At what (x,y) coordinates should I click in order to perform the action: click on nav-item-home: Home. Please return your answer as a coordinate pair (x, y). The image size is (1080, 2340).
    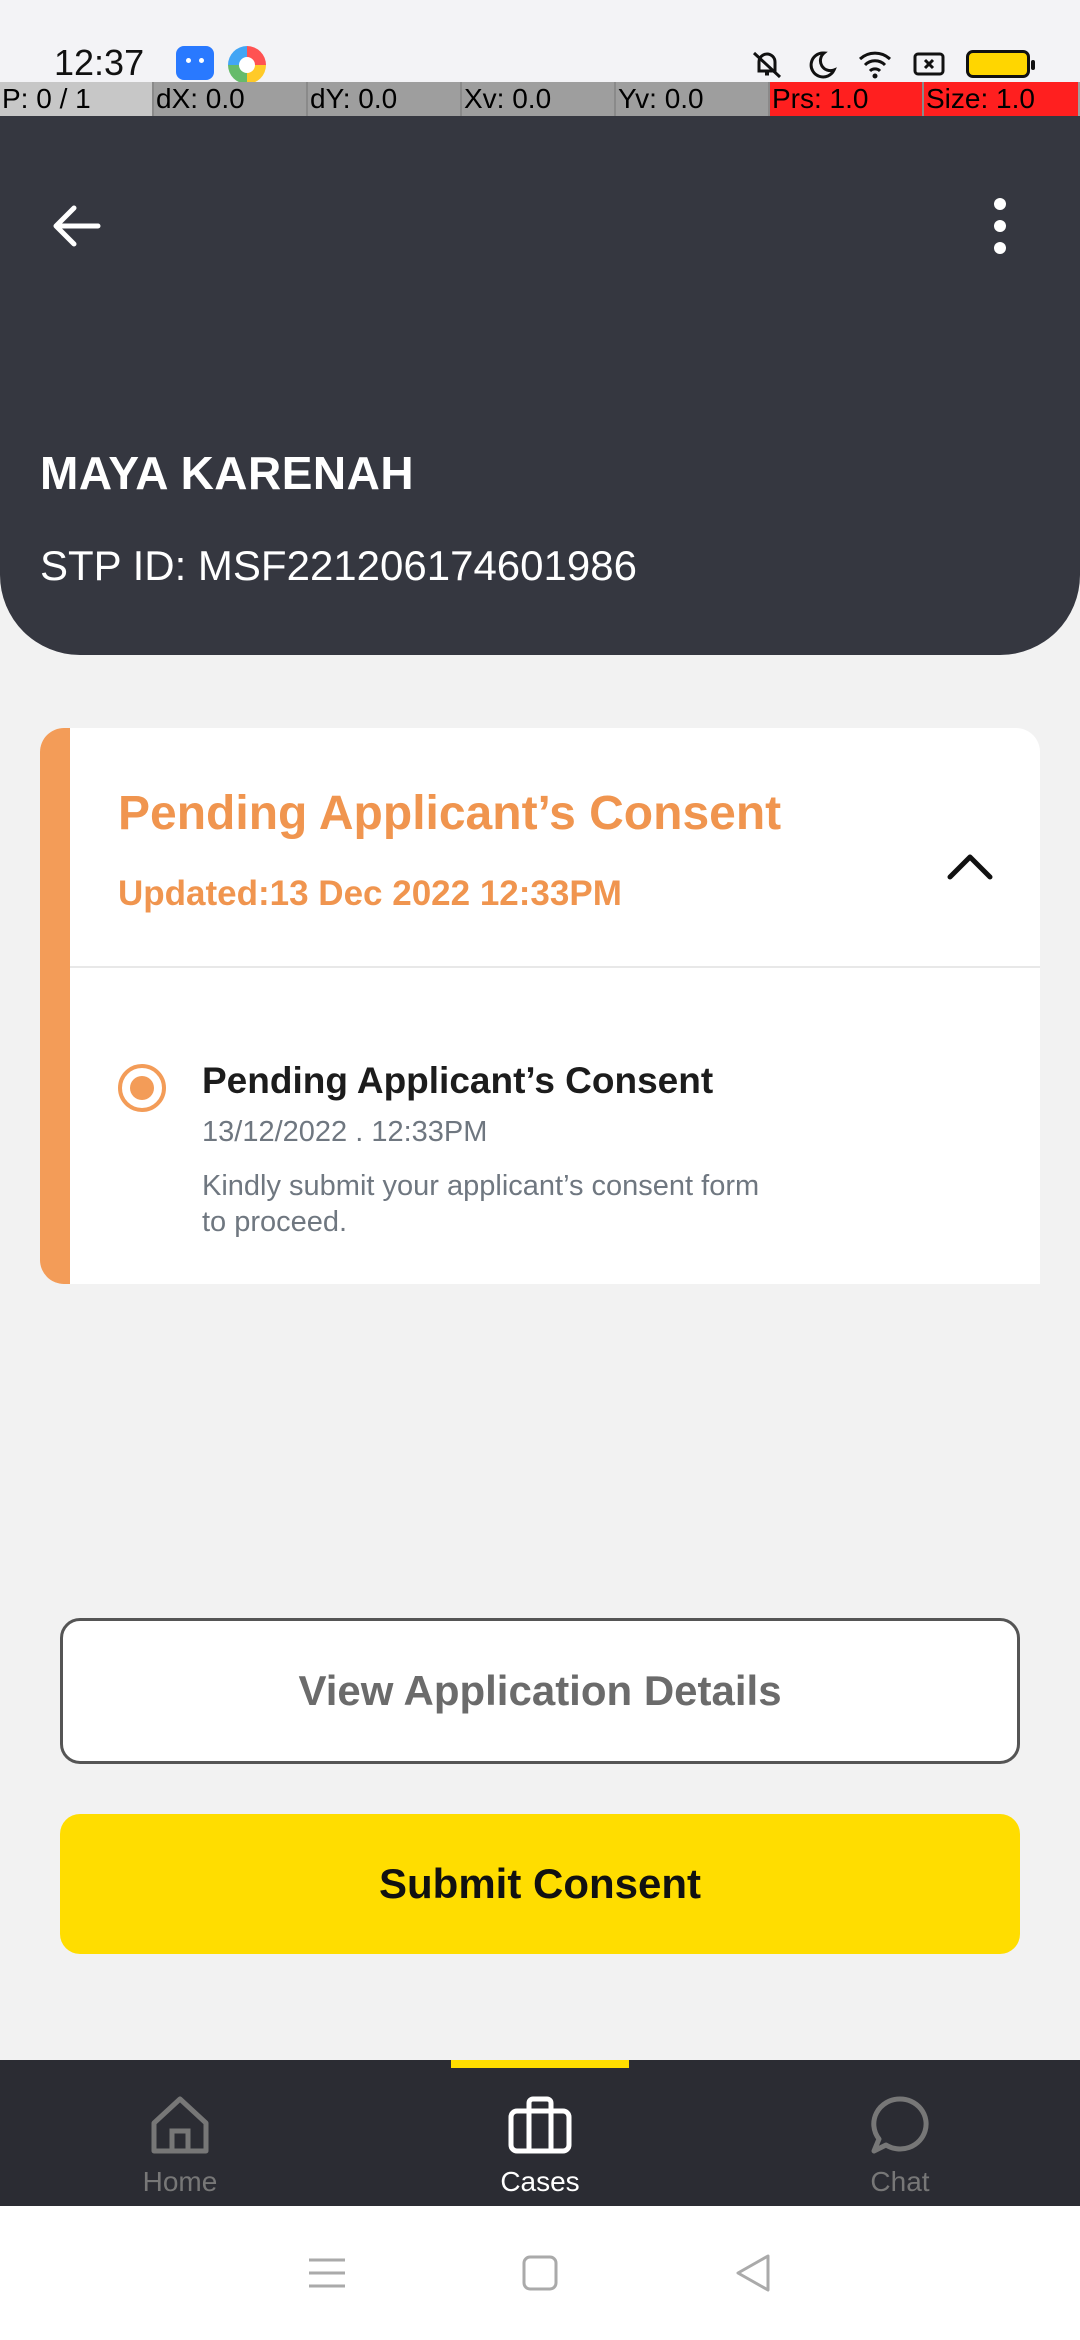
    Looking at the image, I should click on (180, 2133).